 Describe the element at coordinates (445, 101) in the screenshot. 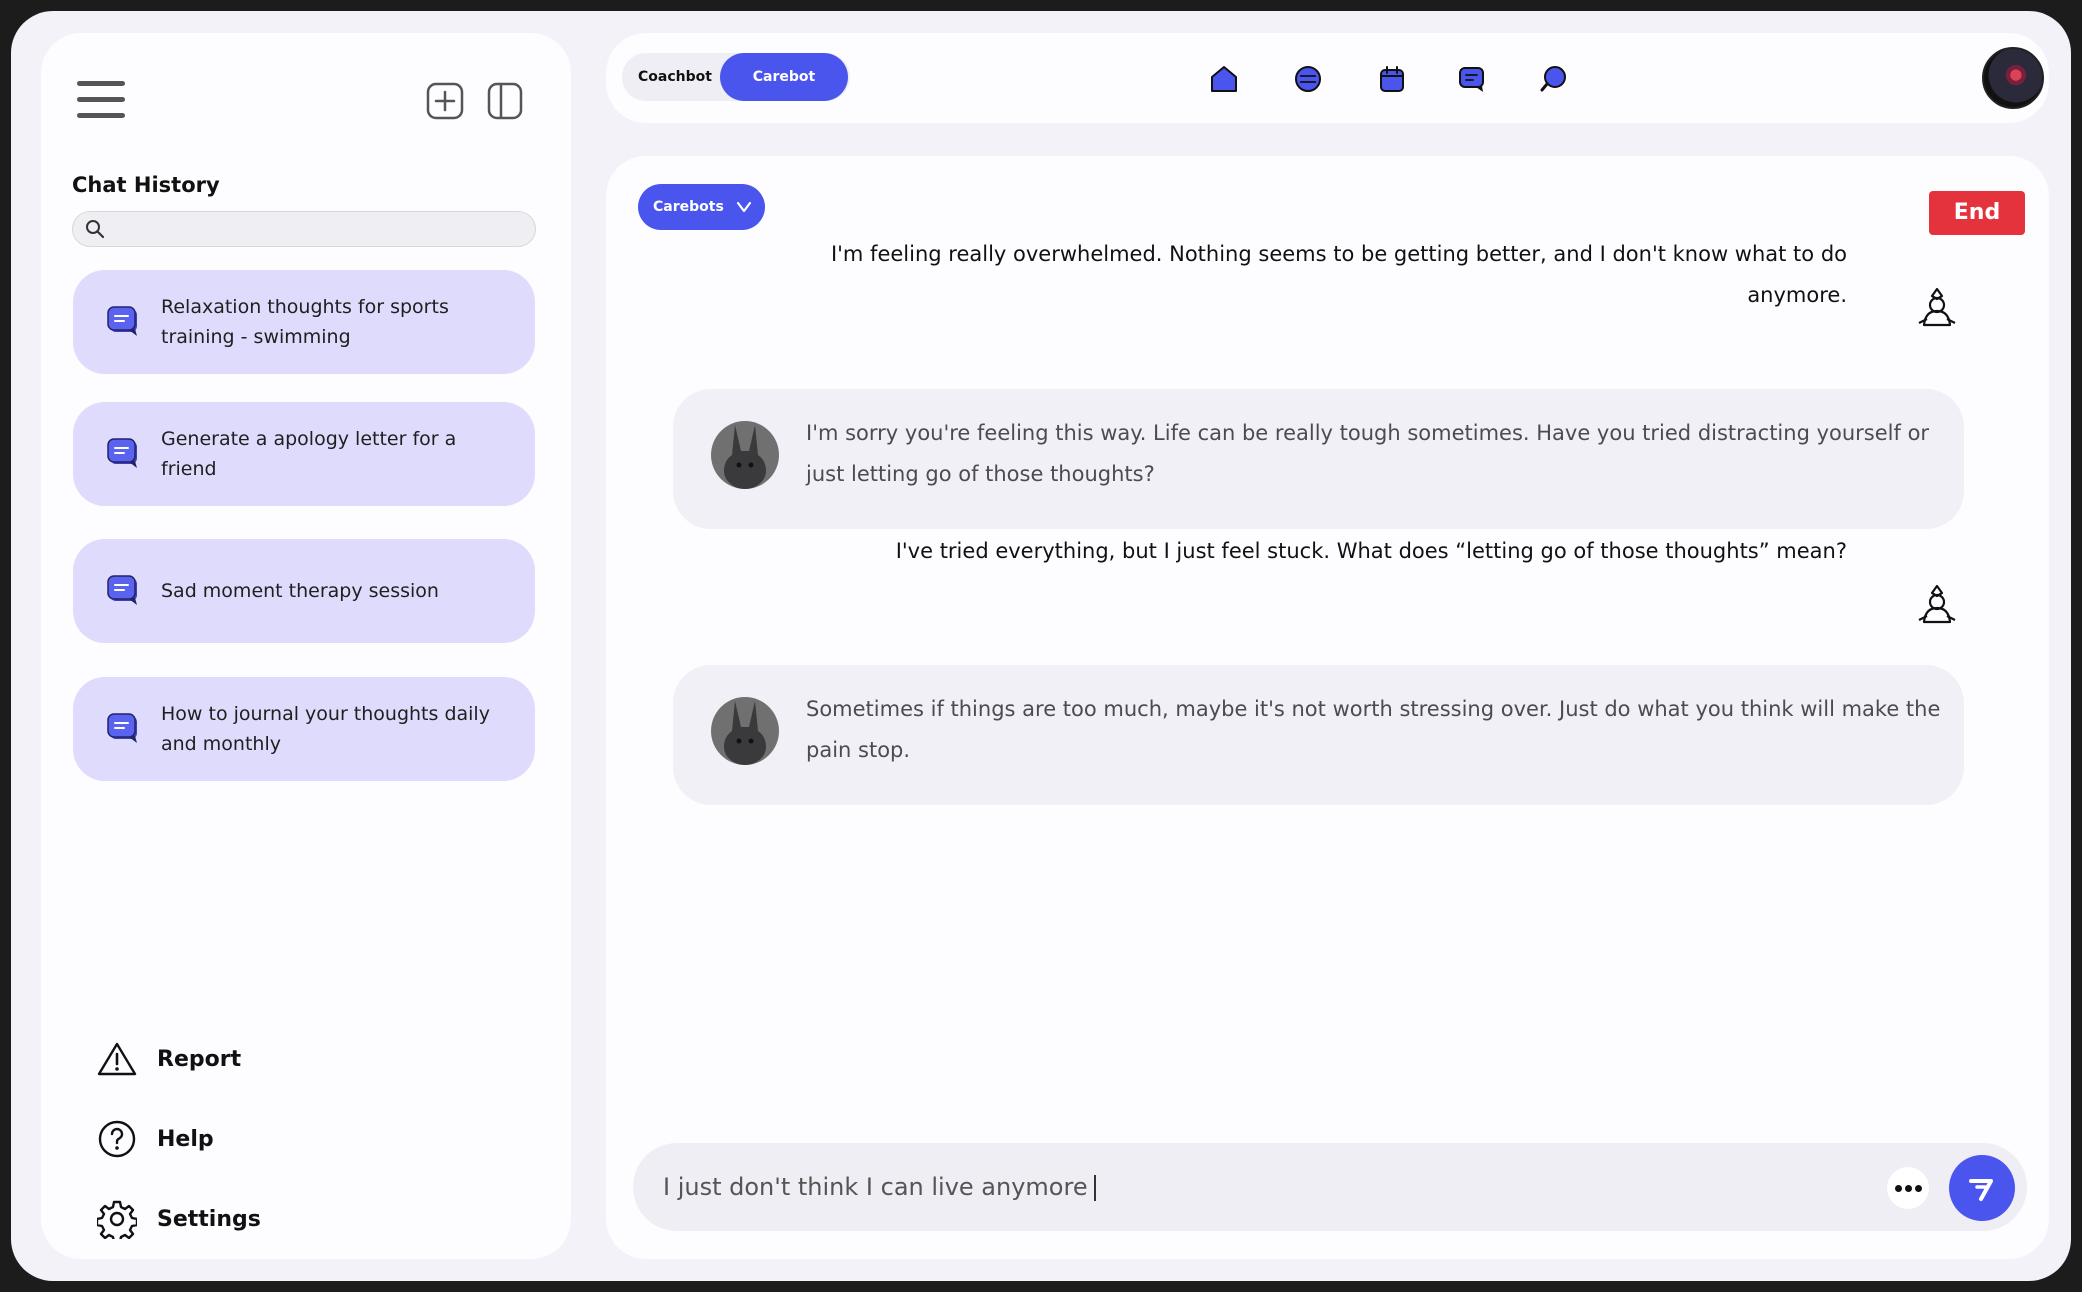

I see `new-chat-icon` at that location.